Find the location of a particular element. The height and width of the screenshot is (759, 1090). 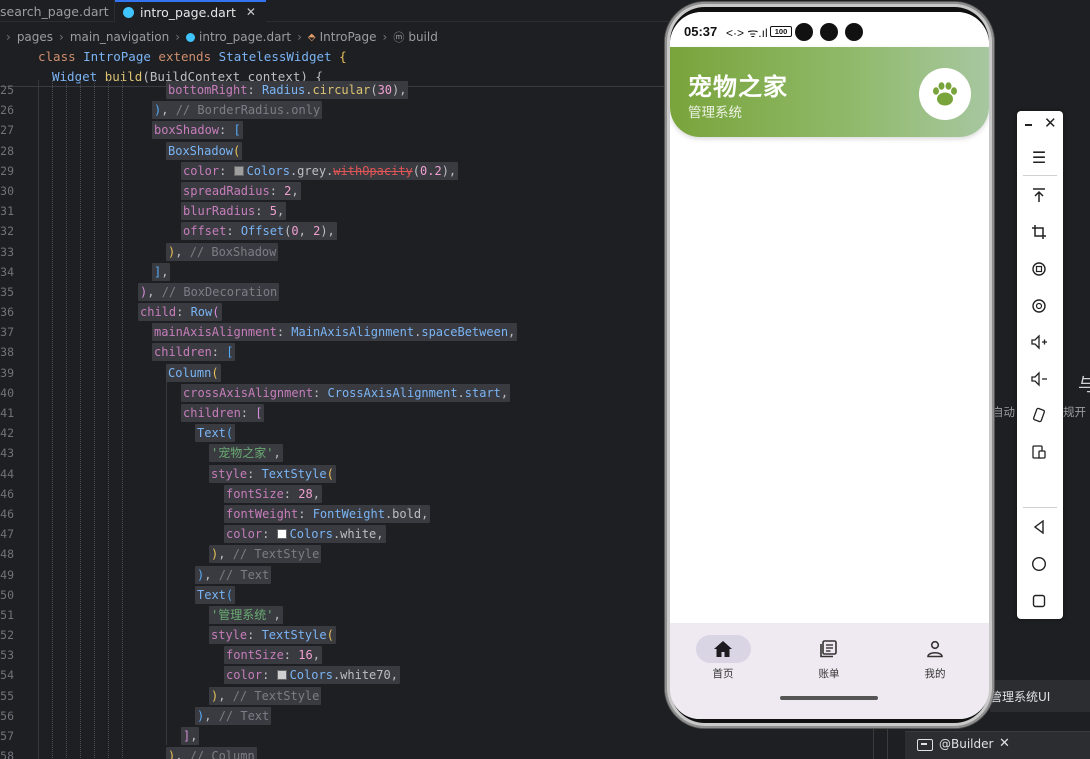

panel-heading: 与 is located at coordinates (1084, 385).